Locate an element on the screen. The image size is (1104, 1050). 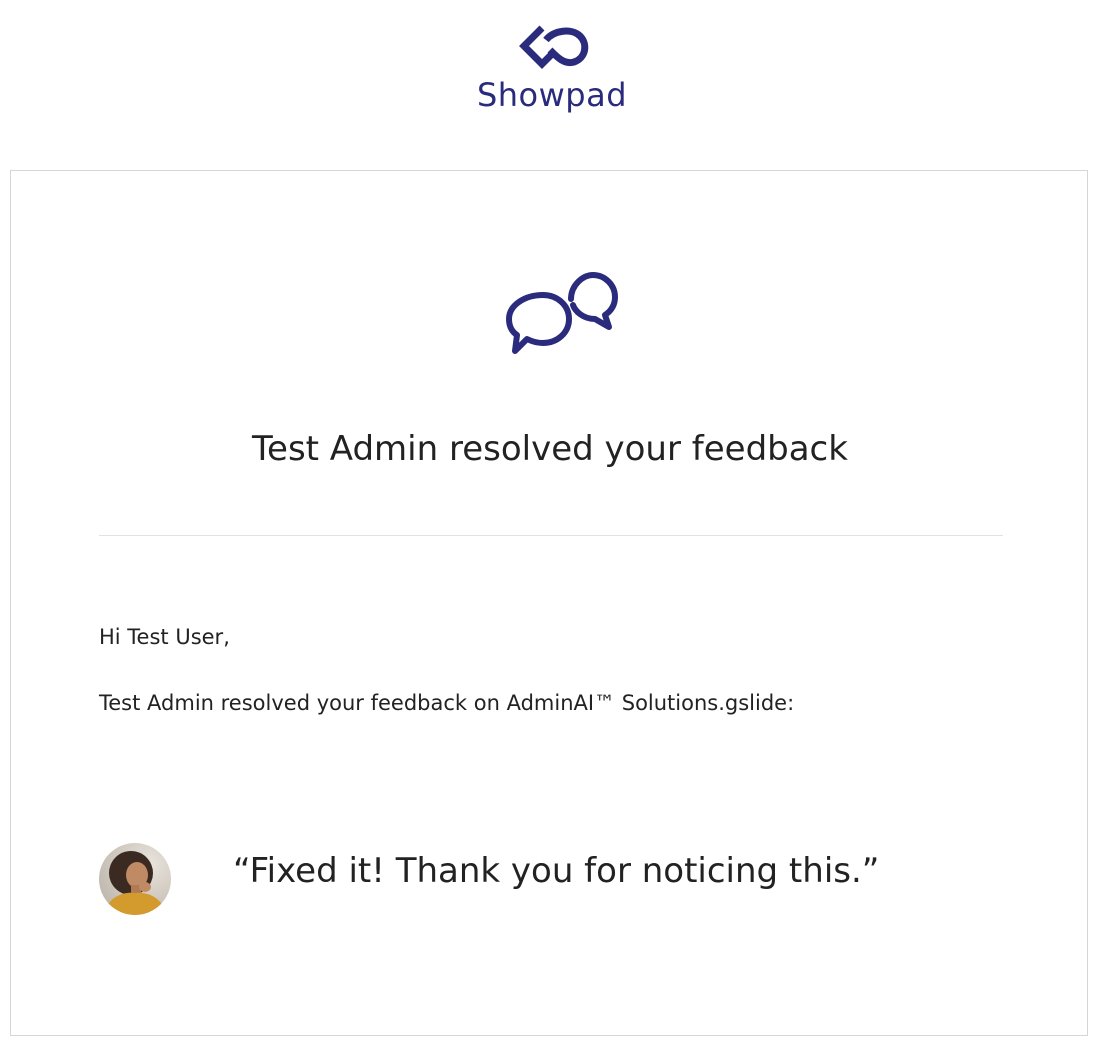
showpad-logo-icon is located at coordinates (554, 47).